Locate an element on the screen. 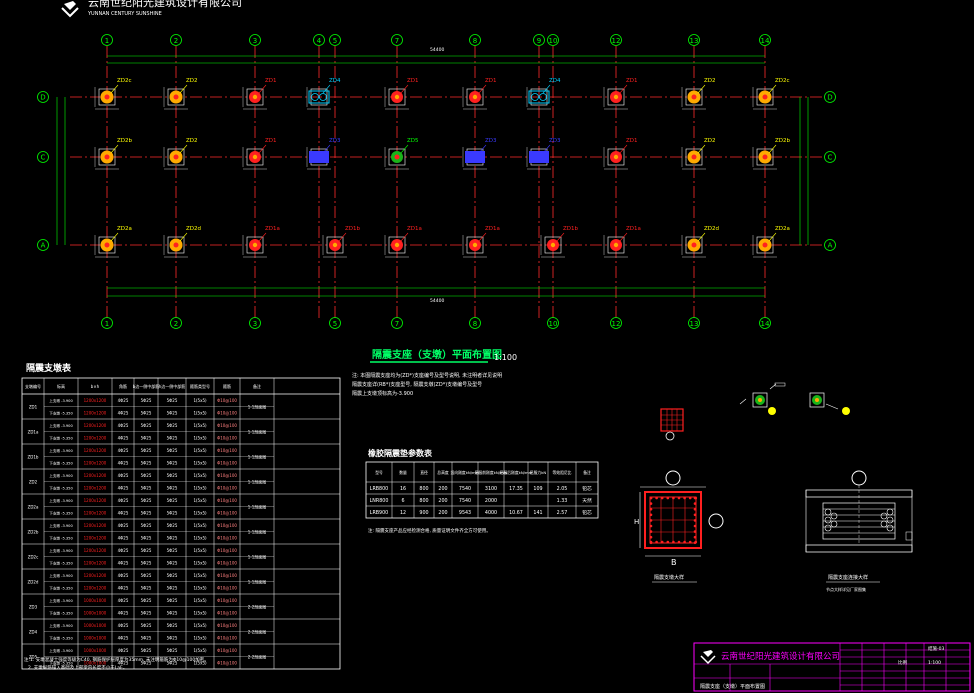  pier-label: ZD4 is located at coordinates (335, 81).